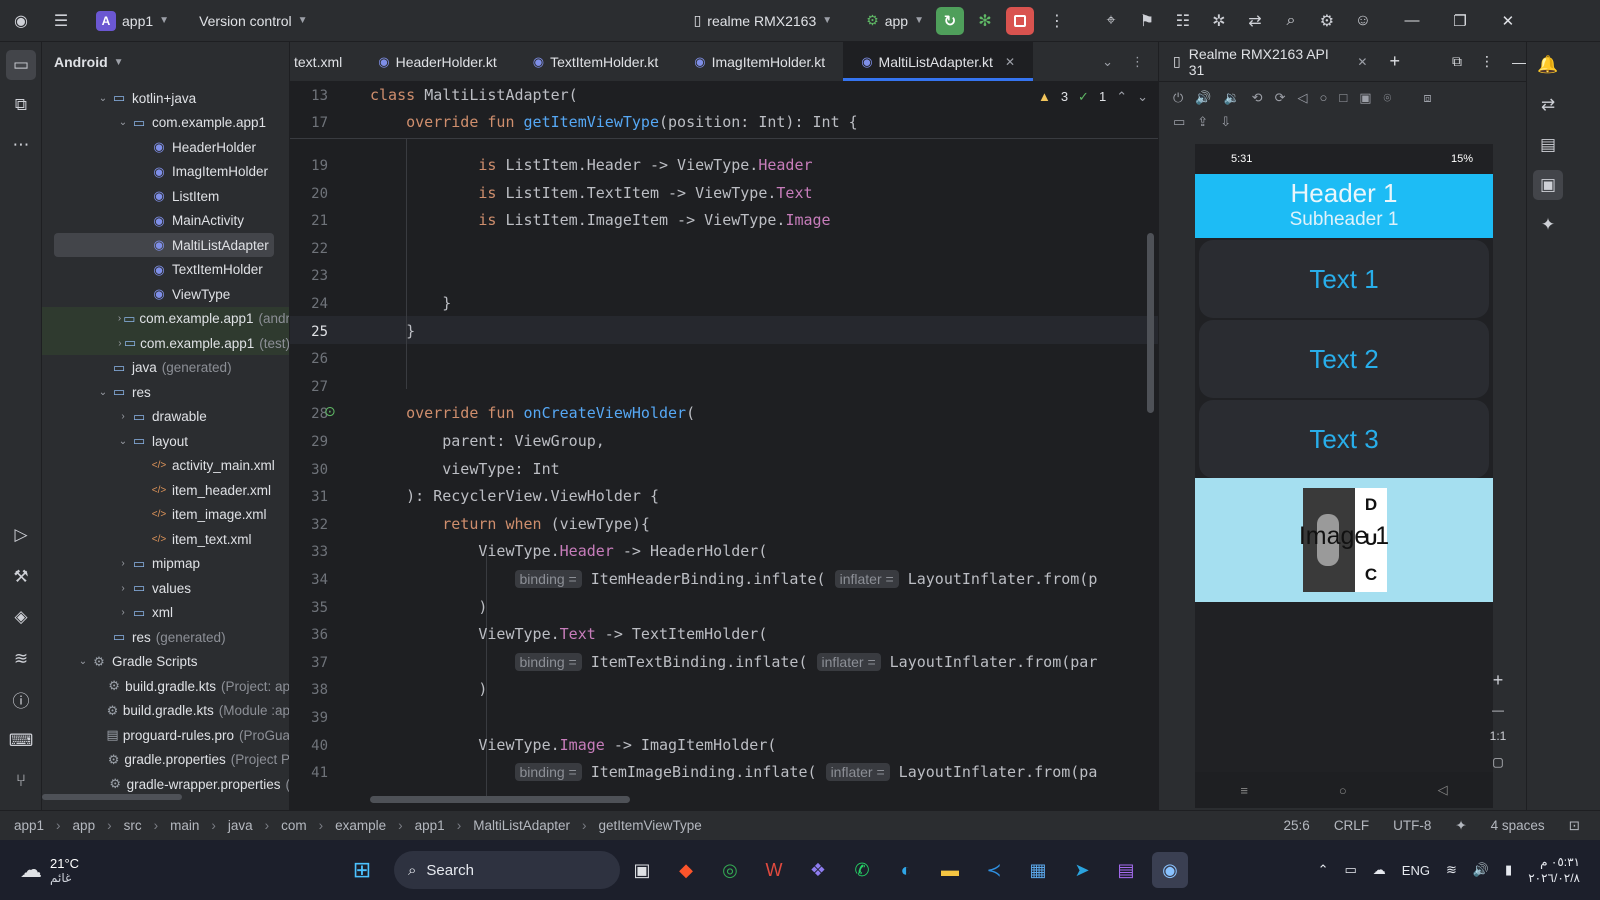  What do you see at coordinates (730, 870) in the screenshot?
I see `chrome-icon: ◎` at bounding box center [730, 870].